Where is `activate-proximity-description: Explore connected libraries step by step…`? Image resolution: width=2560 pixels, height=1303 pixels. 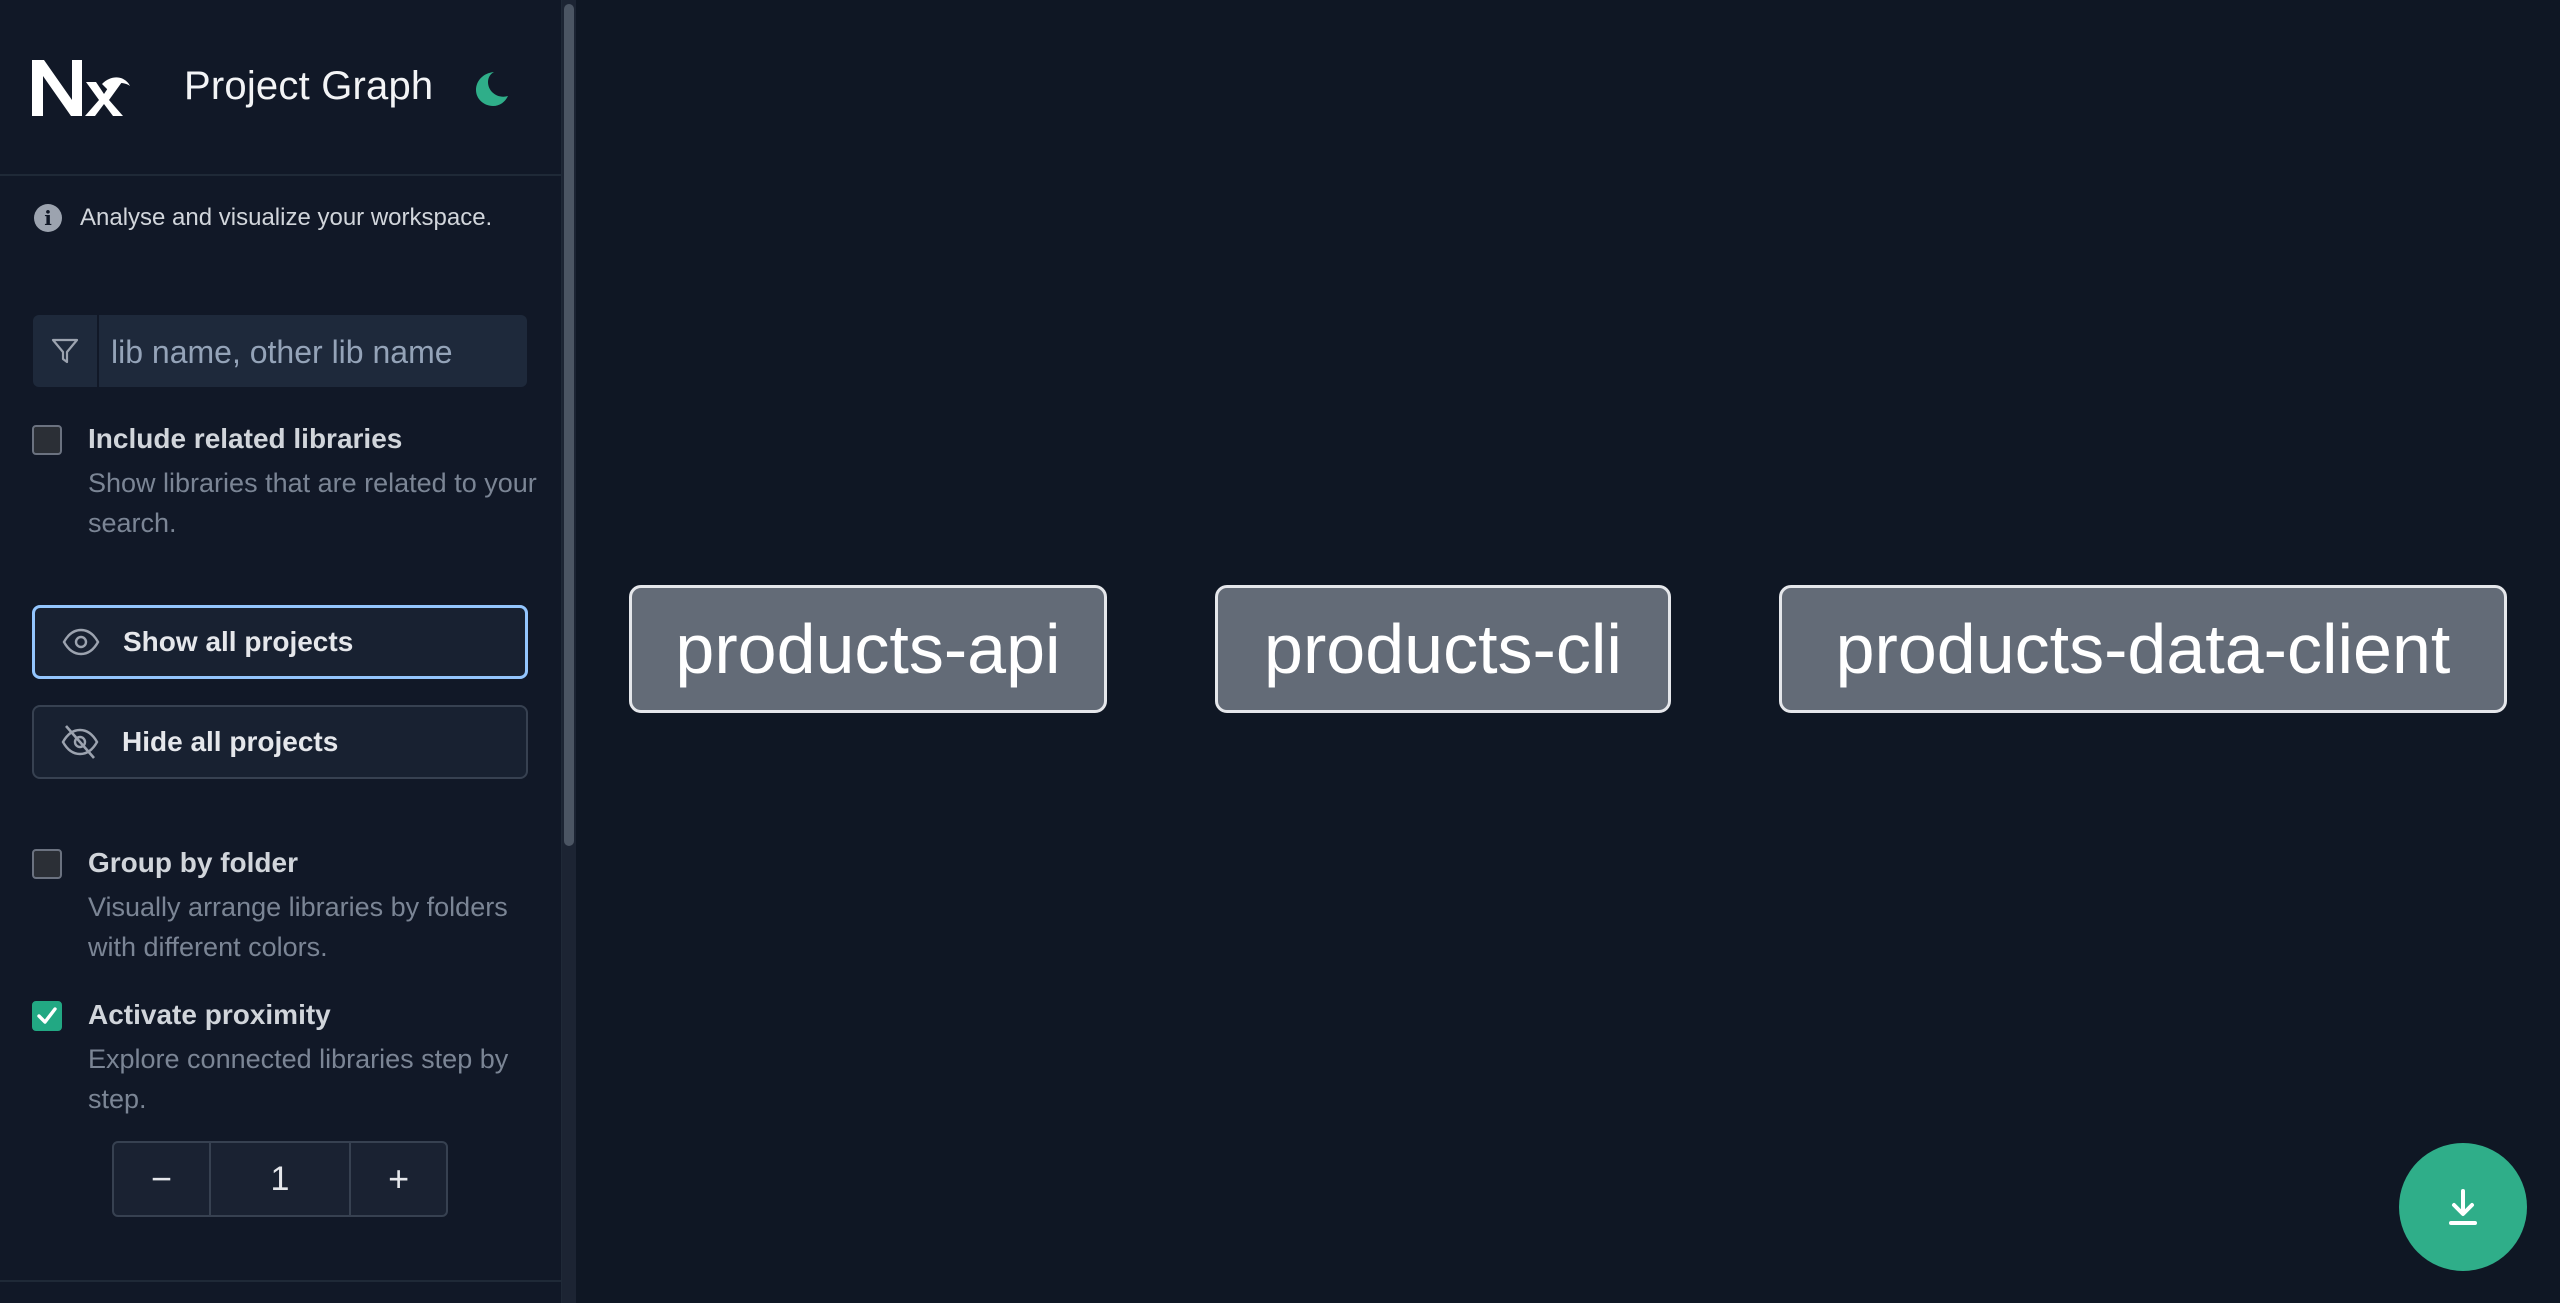
activate-proximity-description: Explore connected libraries step by step… is located at coordinates (298, 1079).